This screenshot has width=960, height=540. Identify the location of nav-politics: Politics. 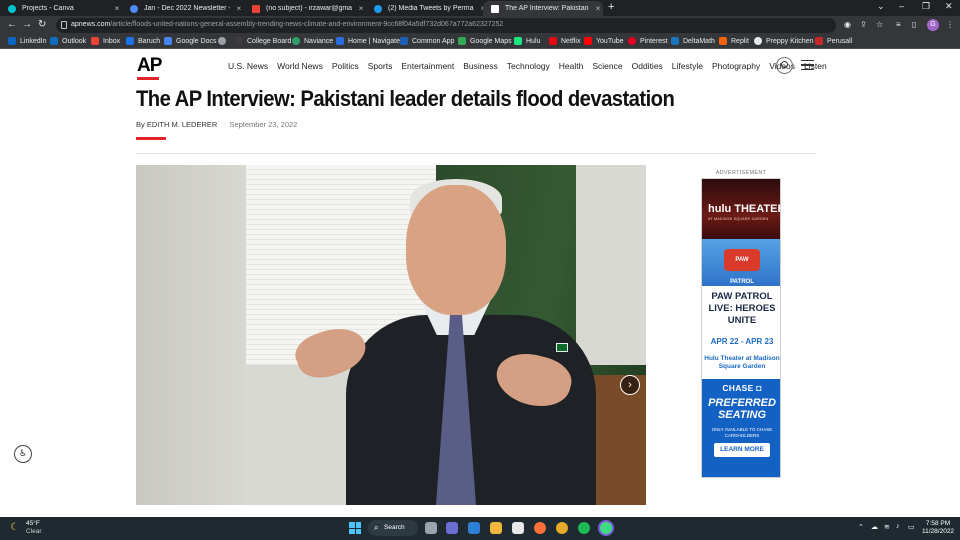
(345, 66).